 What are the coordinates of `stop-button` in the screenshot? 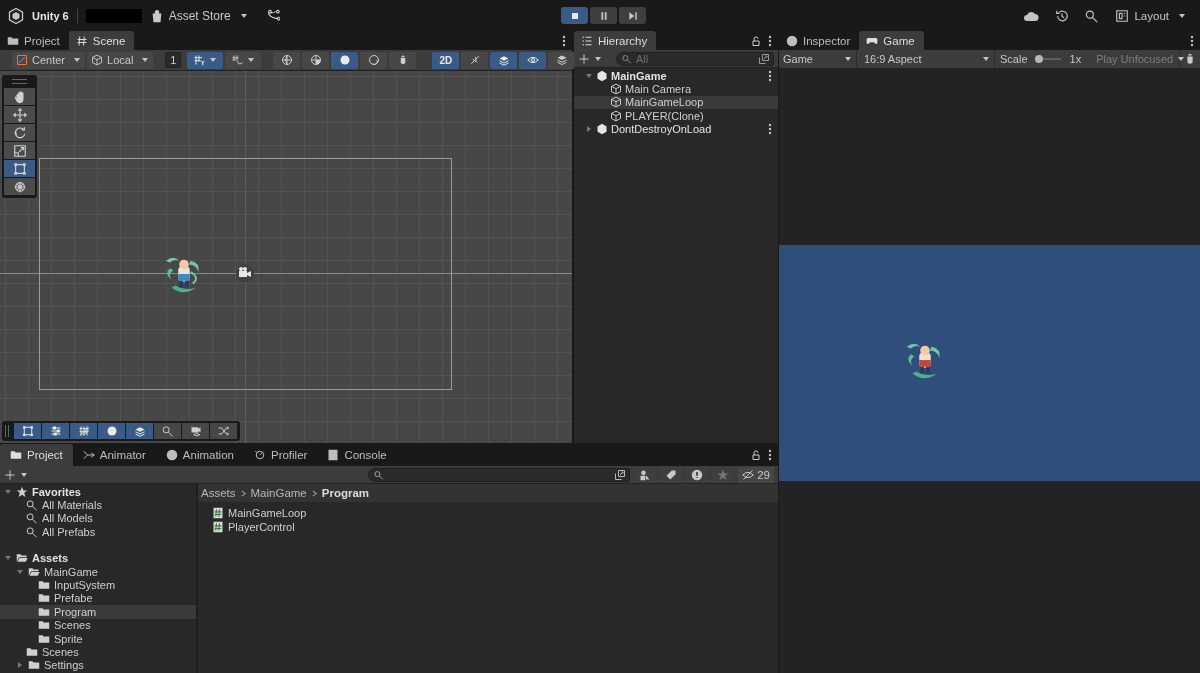 It's located at (574, 15).